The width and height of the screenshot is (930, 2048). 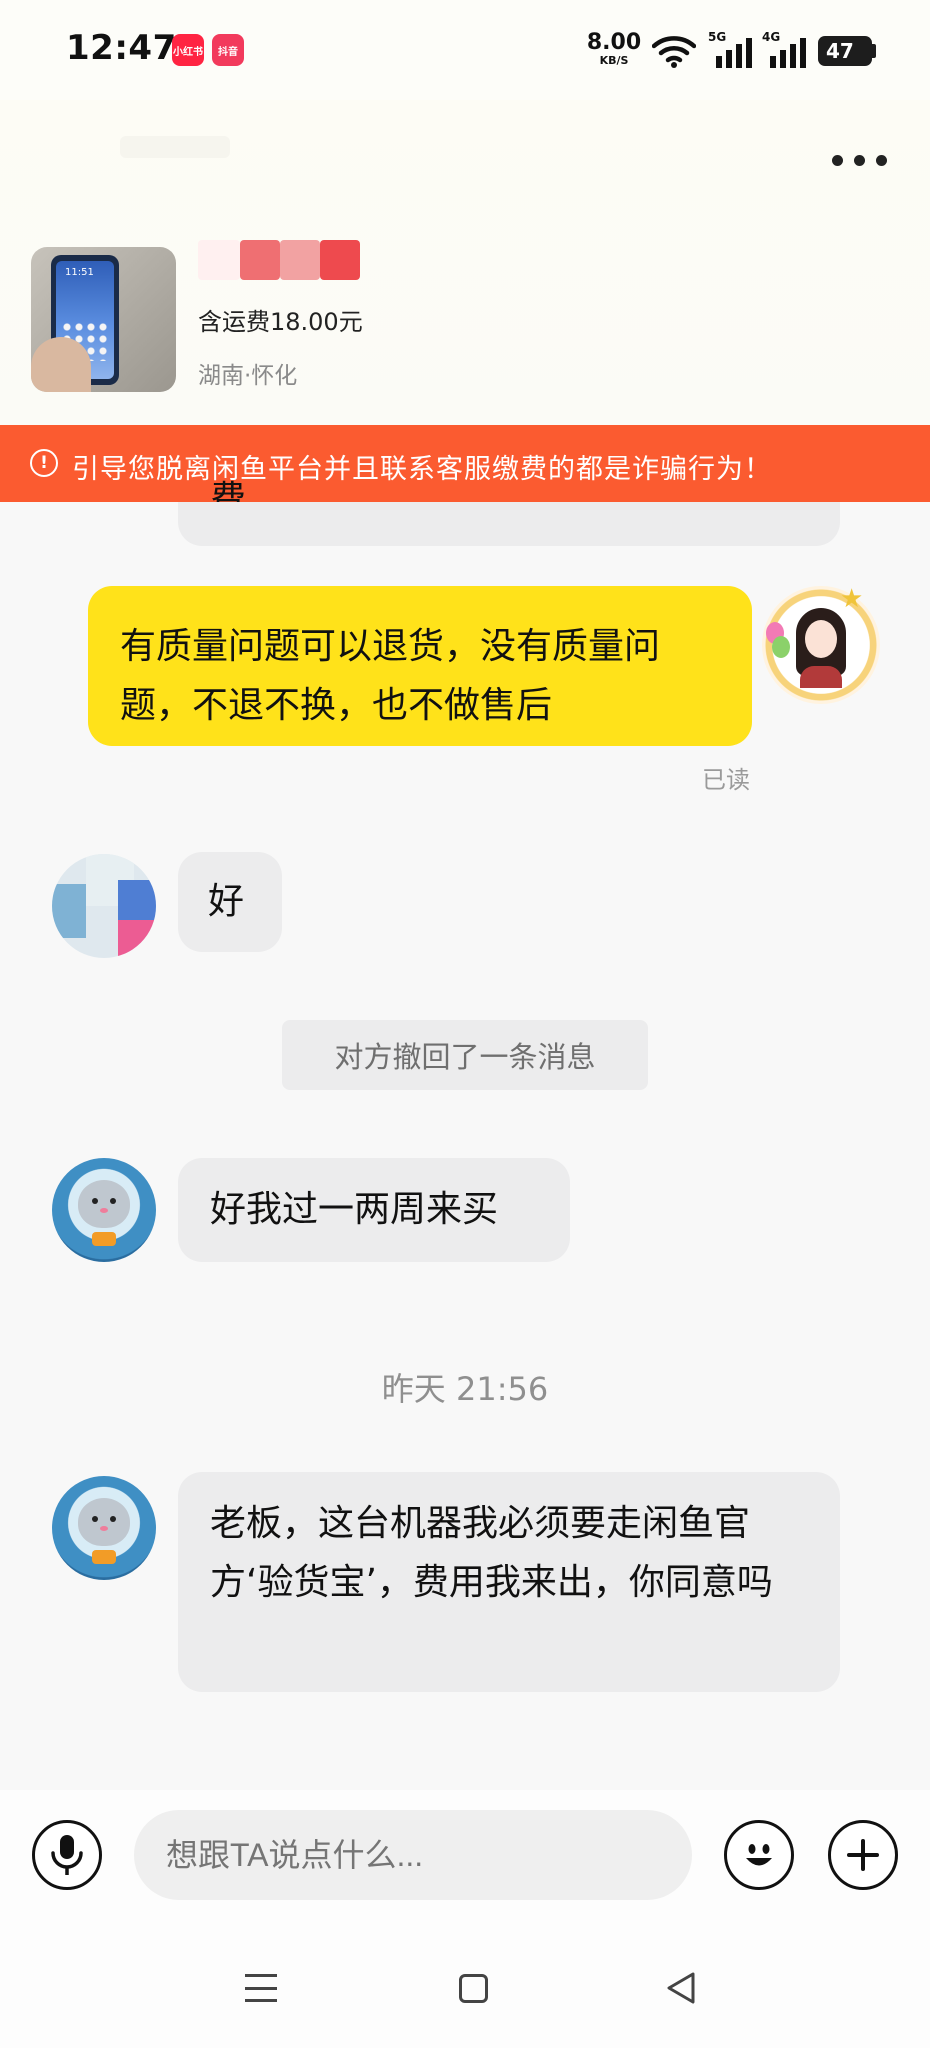 I want to click on wifi-icon, so click(x=674, y=52).